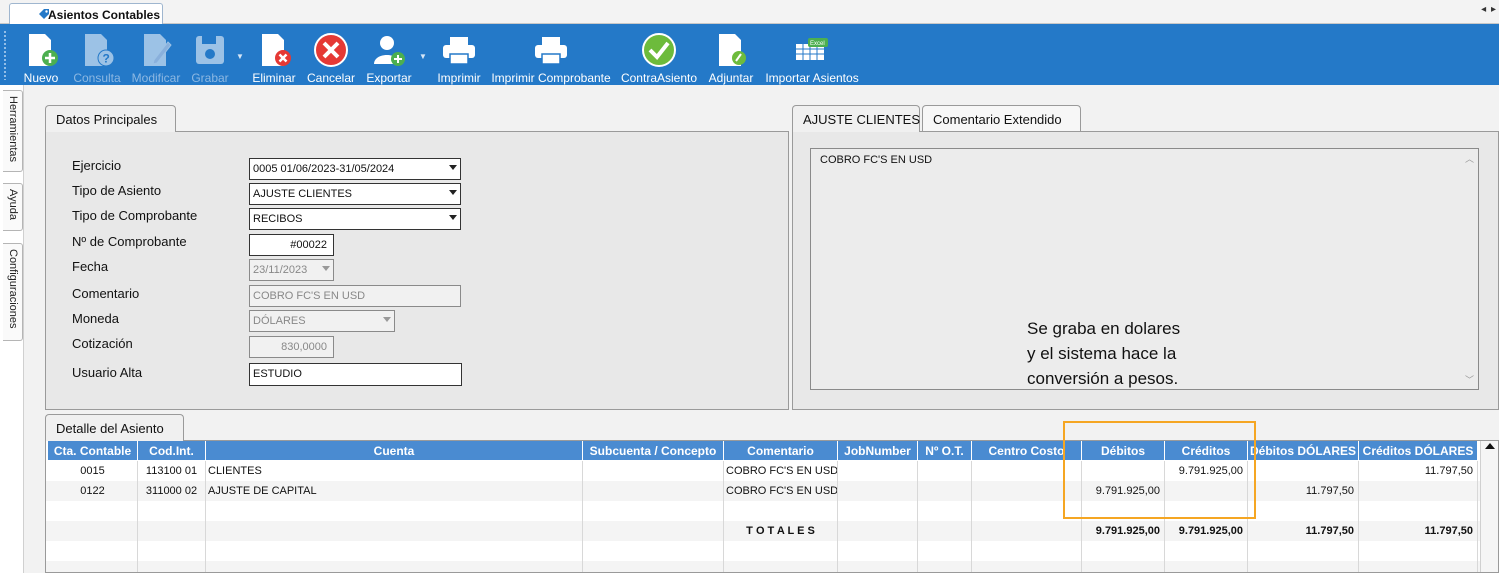  I want to click on comment-scrollbar: ︿ ﹀, so click(1470, 269).